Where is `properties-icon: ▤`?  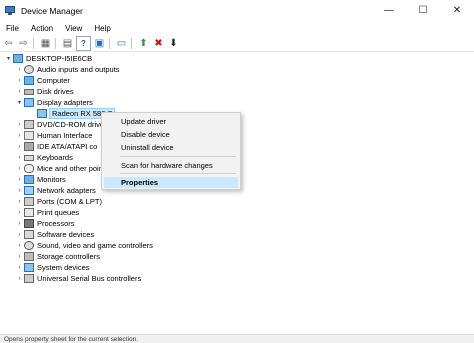
properties-icon: ▤ is located at coordinates (67, 43).